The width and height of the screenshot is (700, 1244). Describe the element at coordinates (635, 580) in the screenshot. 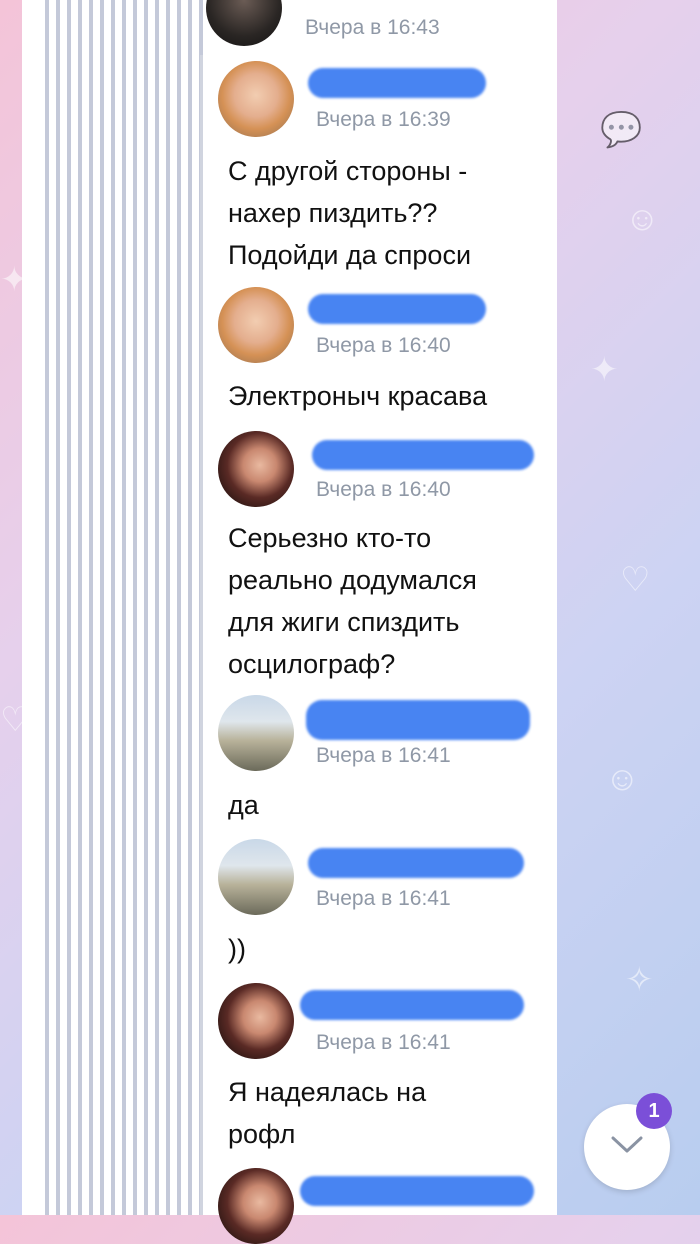

I see `background-doodle: ♡` at that location.